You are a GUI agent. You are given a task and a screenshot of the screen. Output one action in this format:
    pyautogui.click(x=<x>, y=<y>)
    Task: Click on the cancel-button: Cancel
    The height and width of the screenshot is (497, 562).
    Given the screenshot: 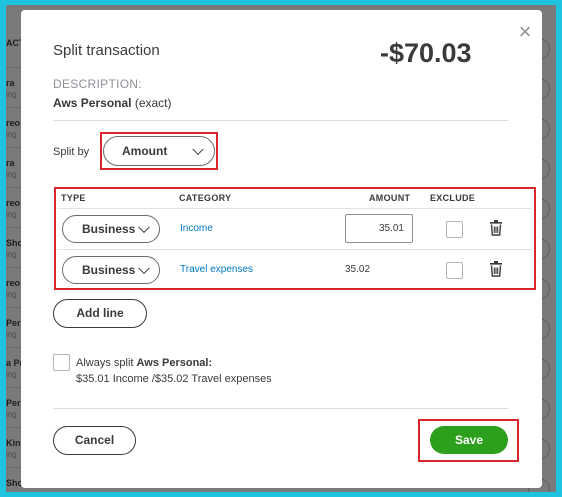 What is the action you would take?
    pyautogui.click(x=94, y=440)
    